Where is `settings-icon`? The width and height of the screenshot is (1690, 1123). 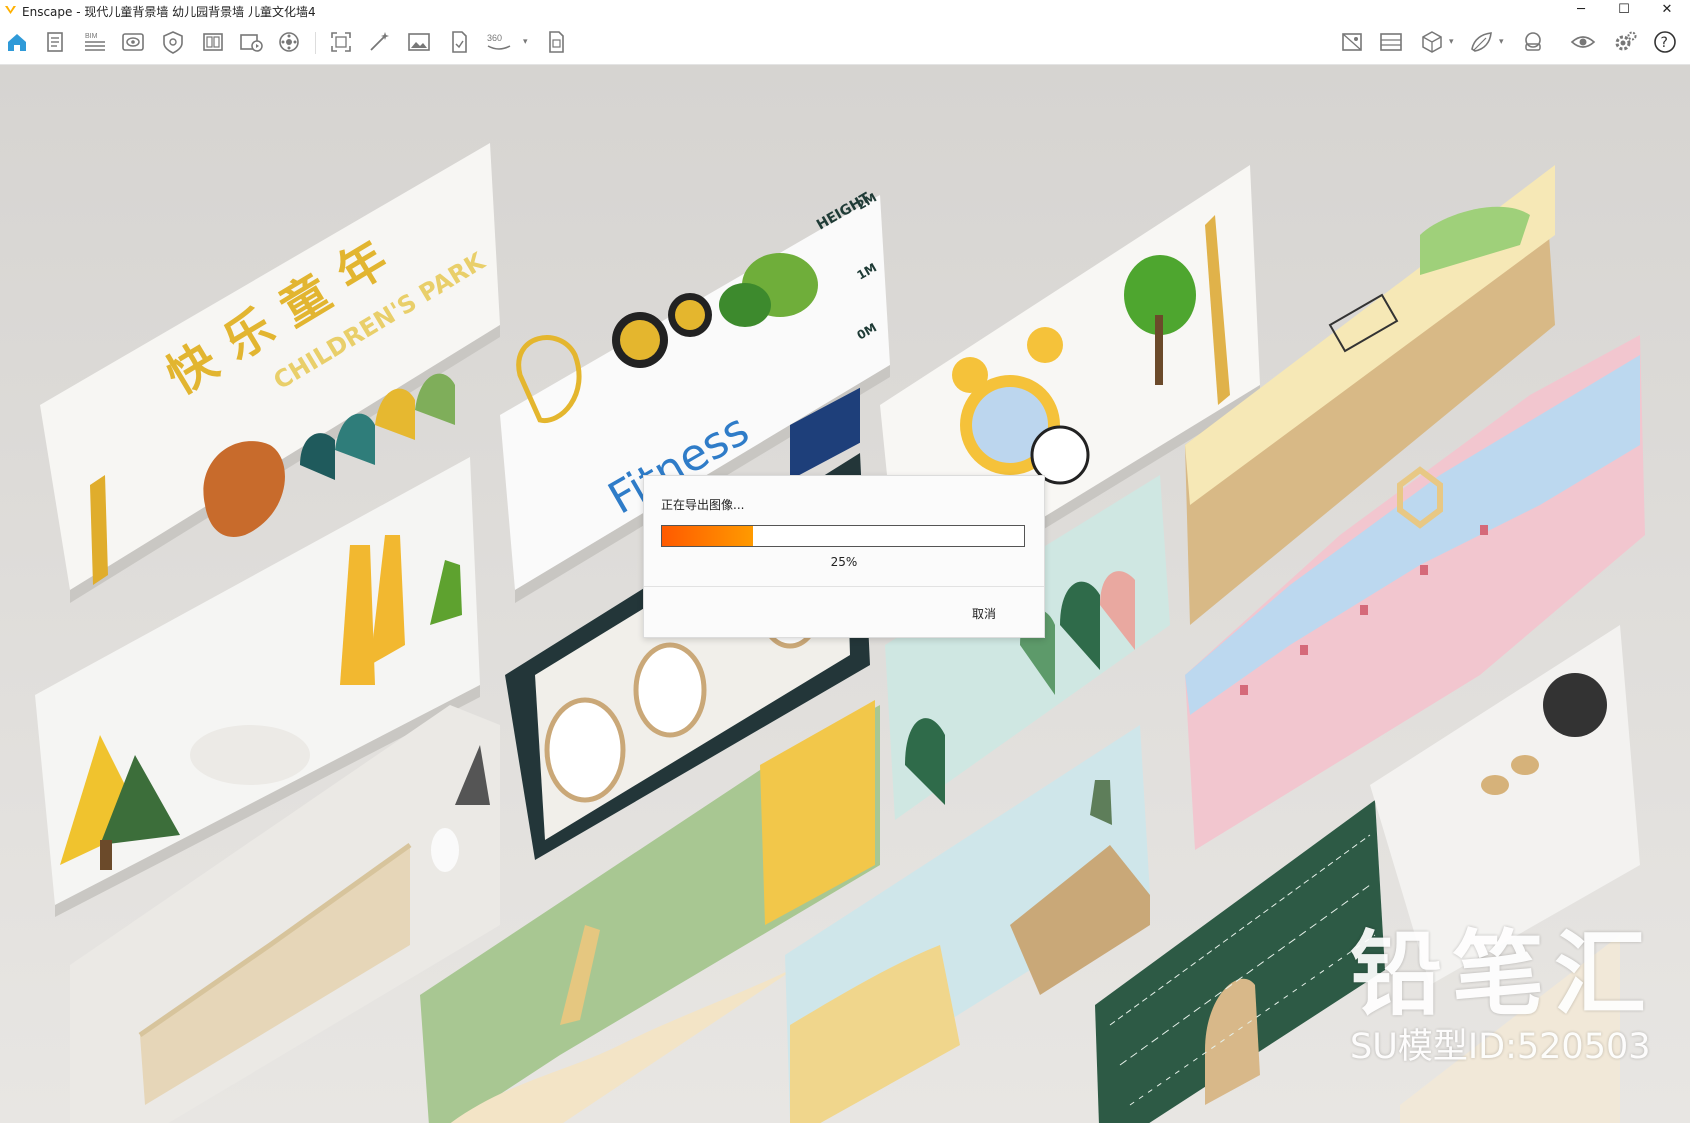
settings-icon is located at coordinates (1625, 42).